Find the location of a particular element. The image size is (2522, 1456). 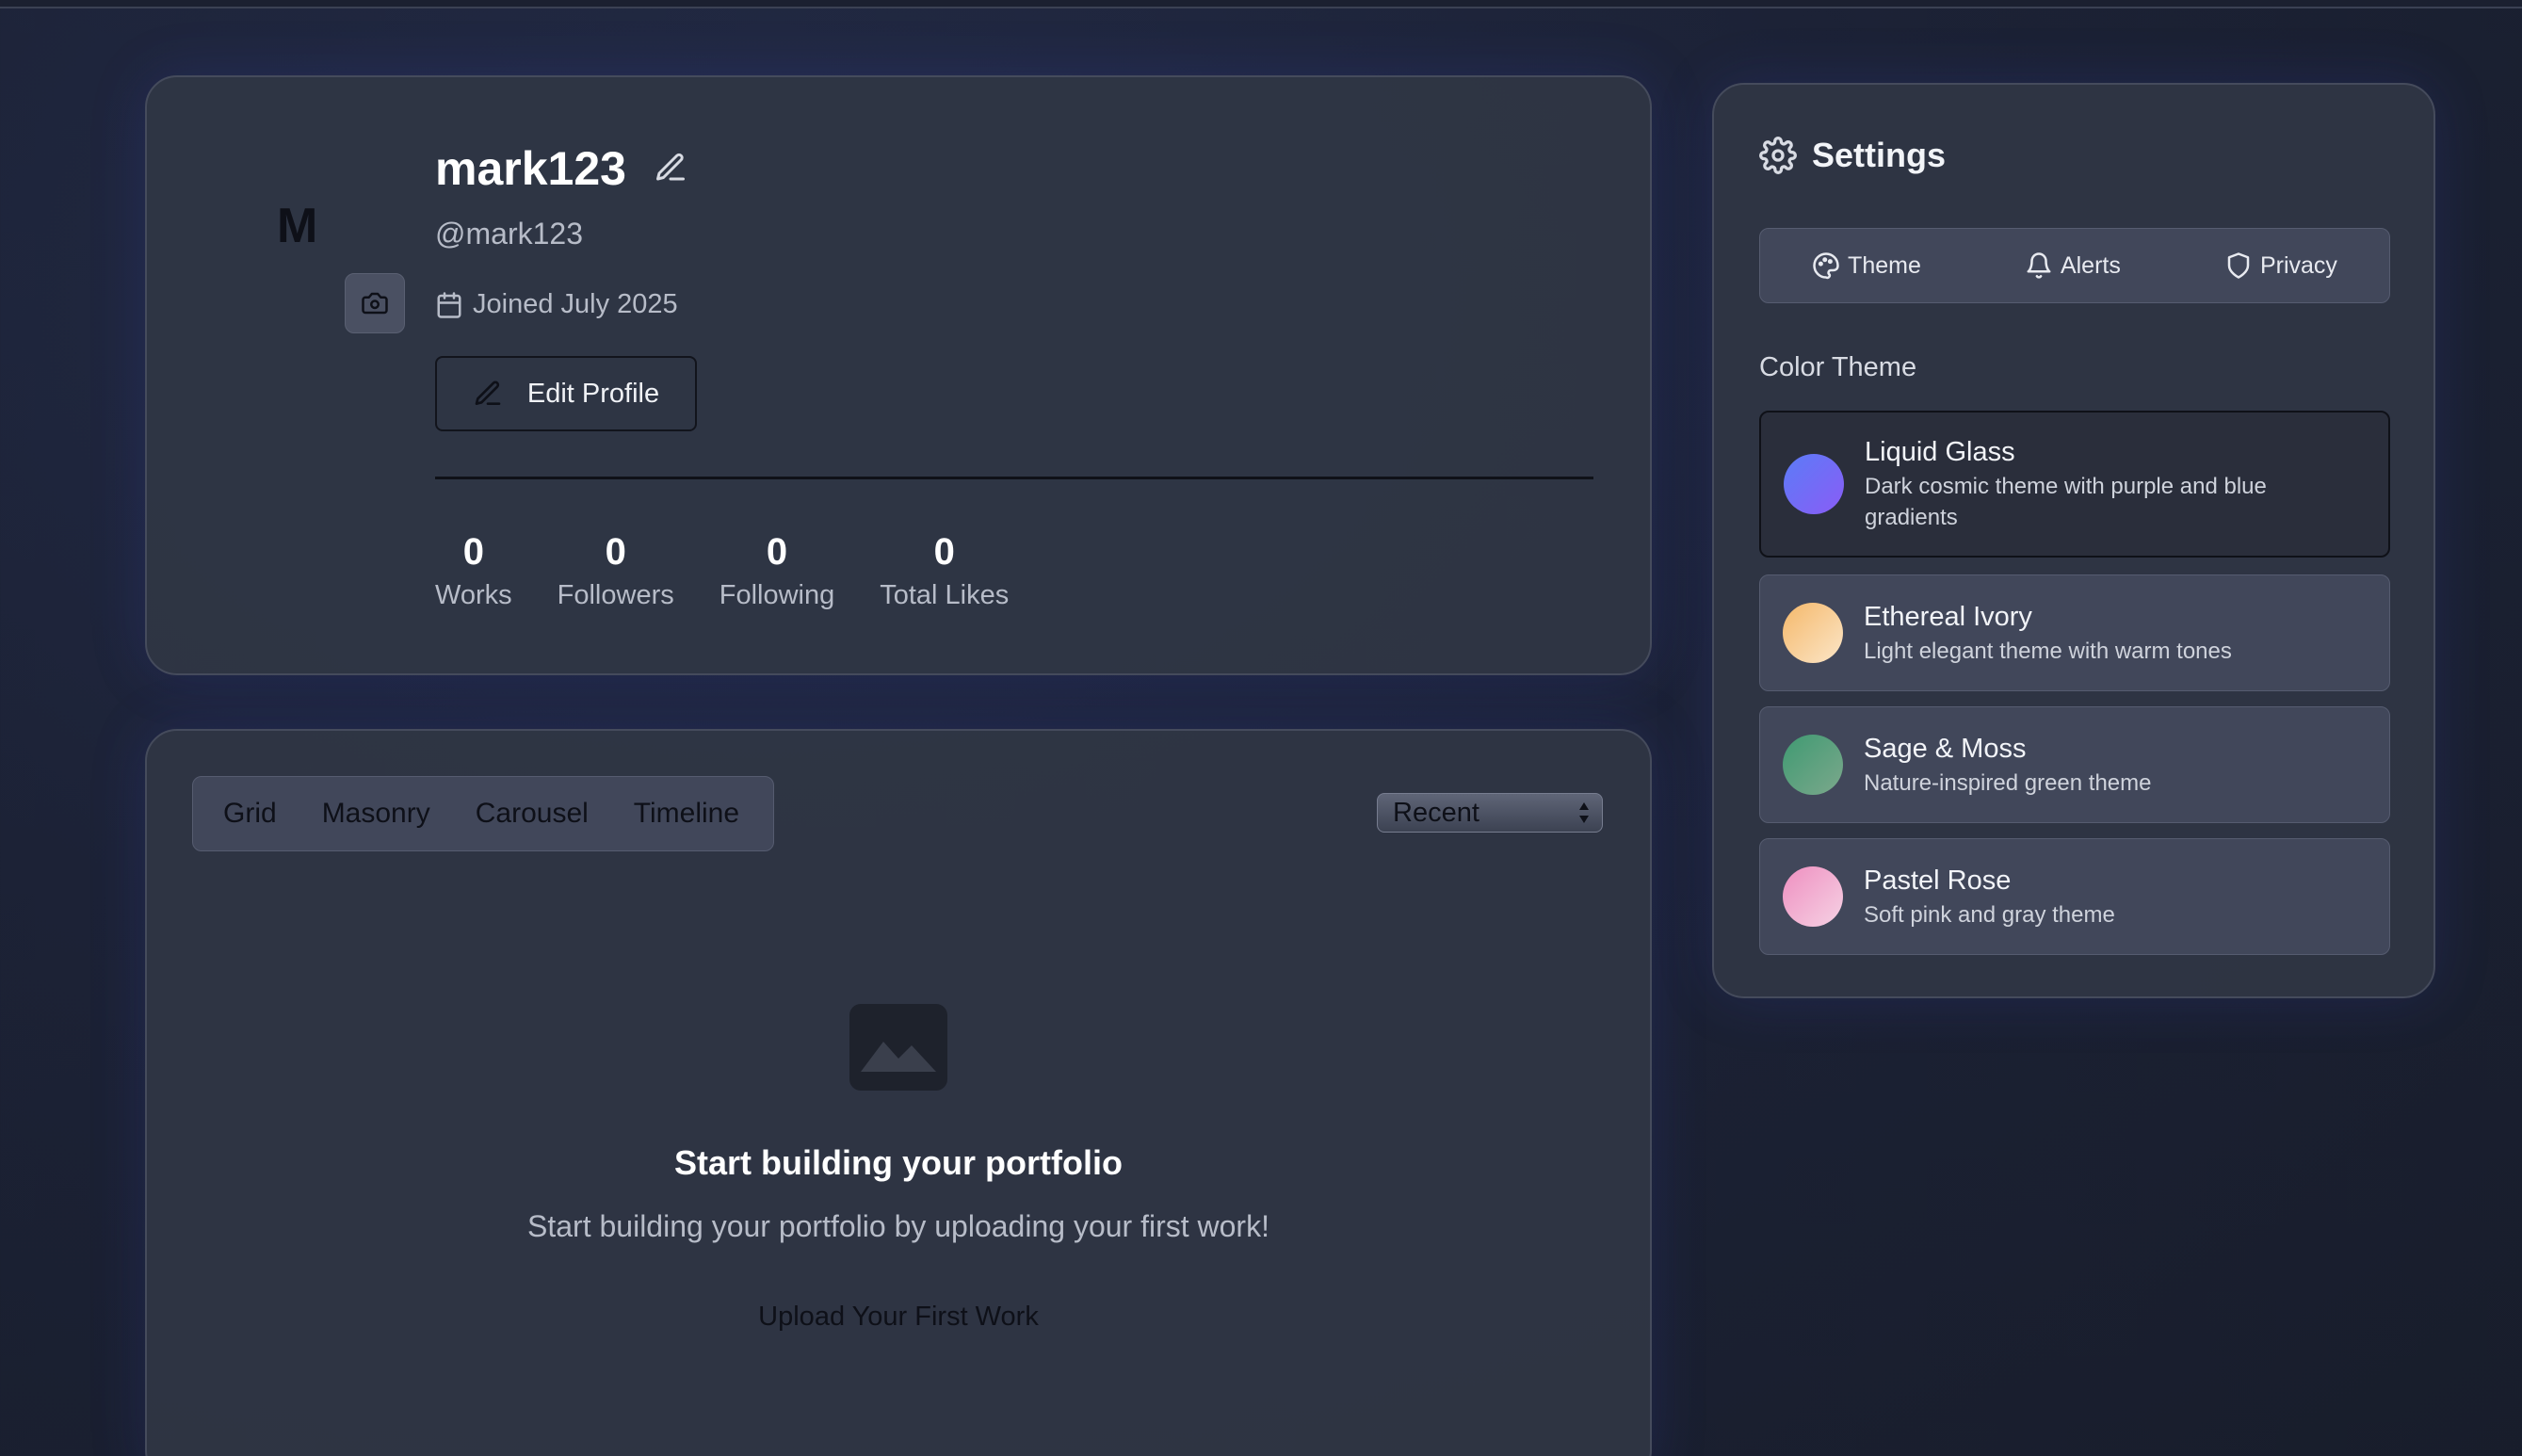

camera-icon is located at coordinates (375, 303).